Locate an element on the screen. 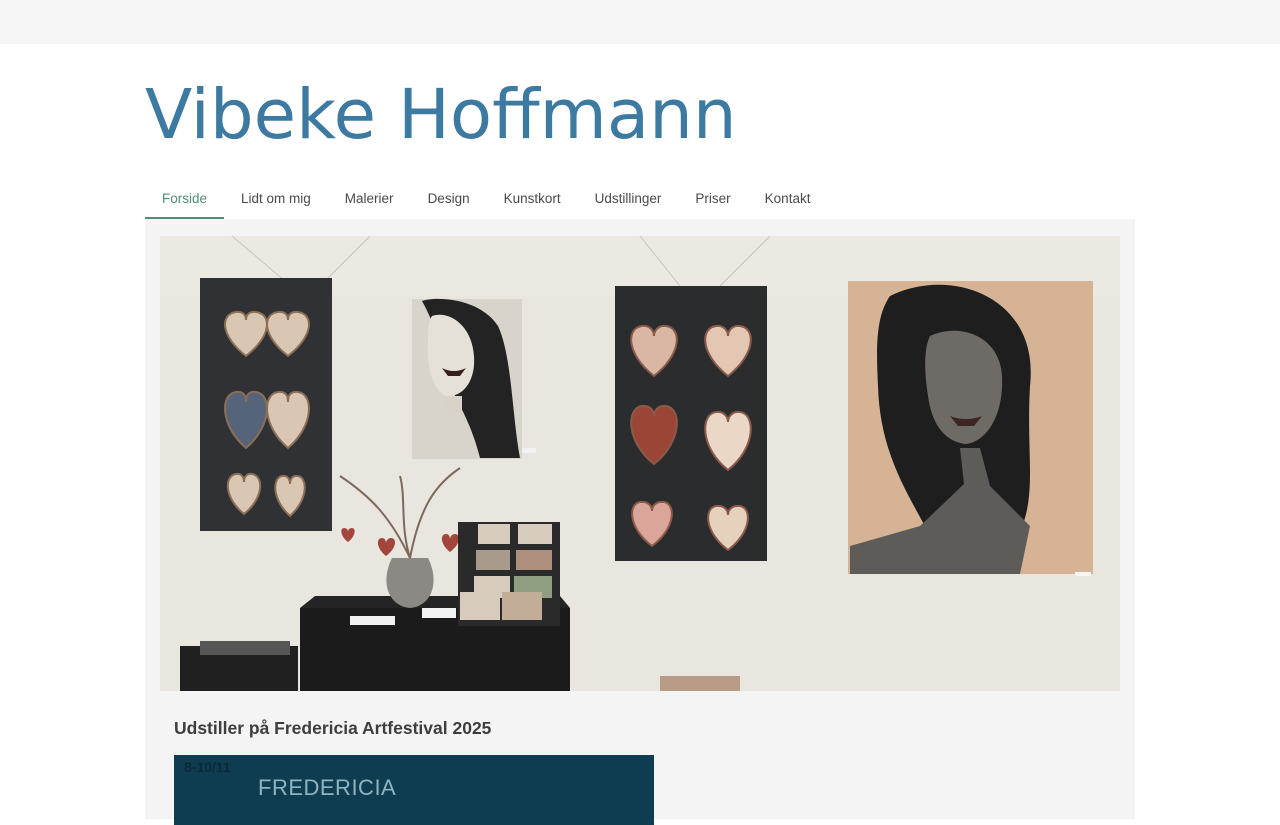 This screenshot has height=825, width=1280. nav-item-kunstkort: Kunstkort is located at coordinates (532, 199).